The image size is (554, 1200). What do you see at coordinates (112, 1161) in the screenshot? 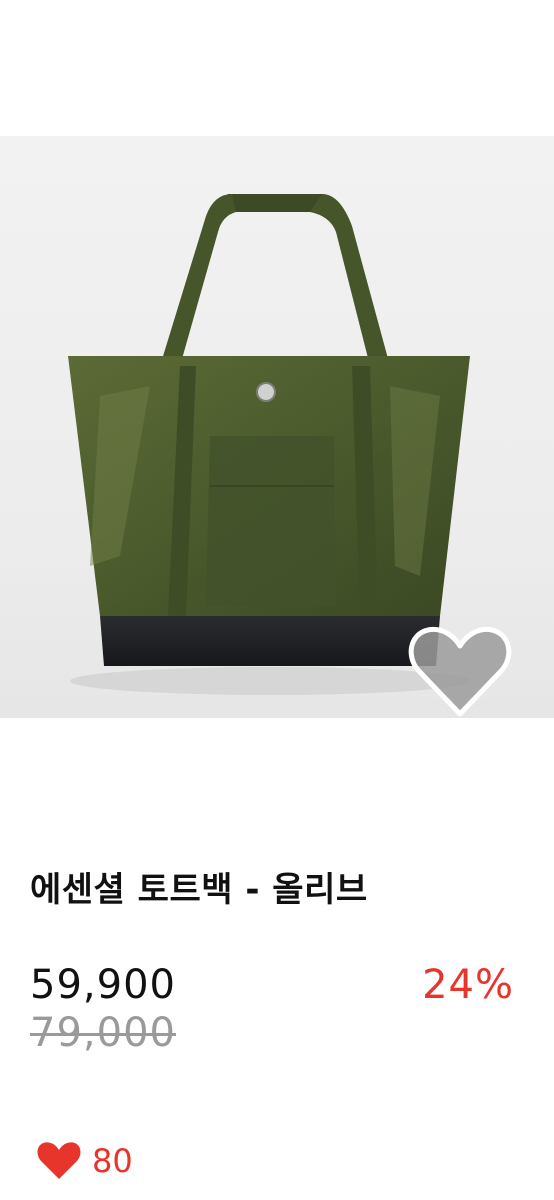
I see `likes-number: 80` at bounding box center [112, 1161].